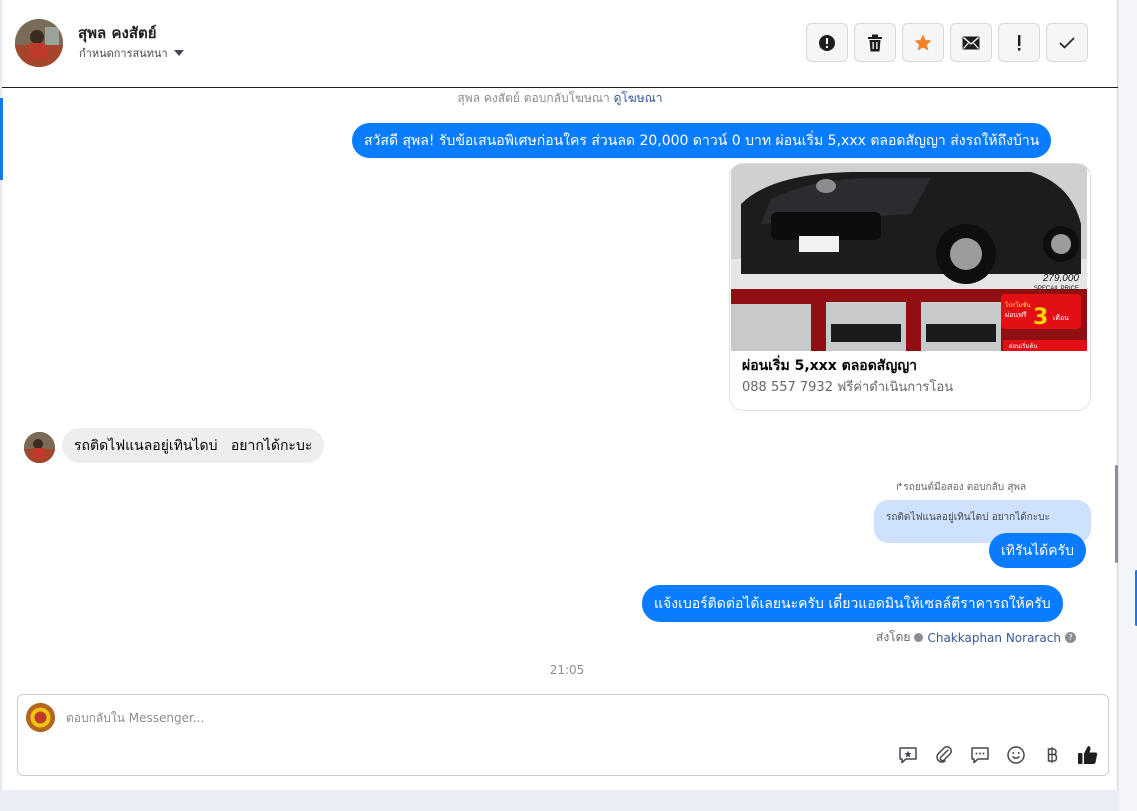 This screenshot has height=811, width=1137. Describe the element at coordinates (1070, 637) in the screenshot. I see `help-icon: ?` at that location.